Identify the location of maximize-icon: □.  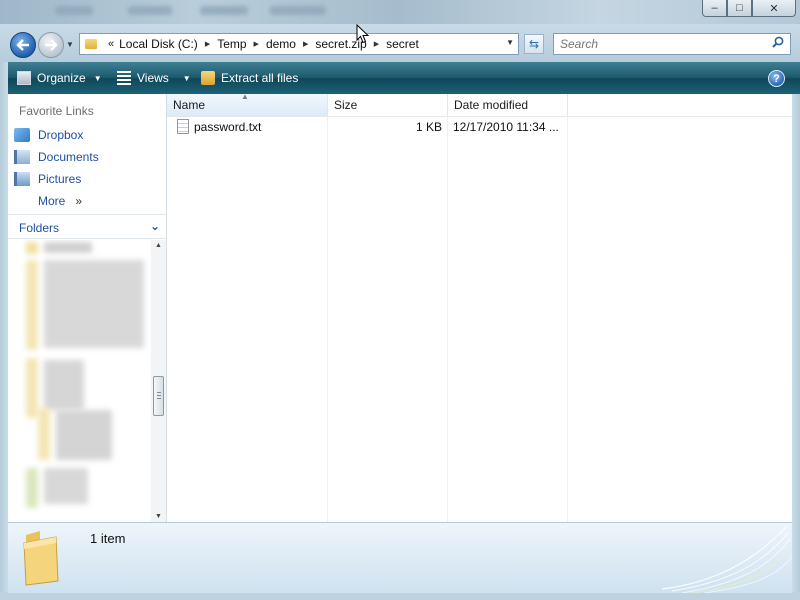
(739, 8).